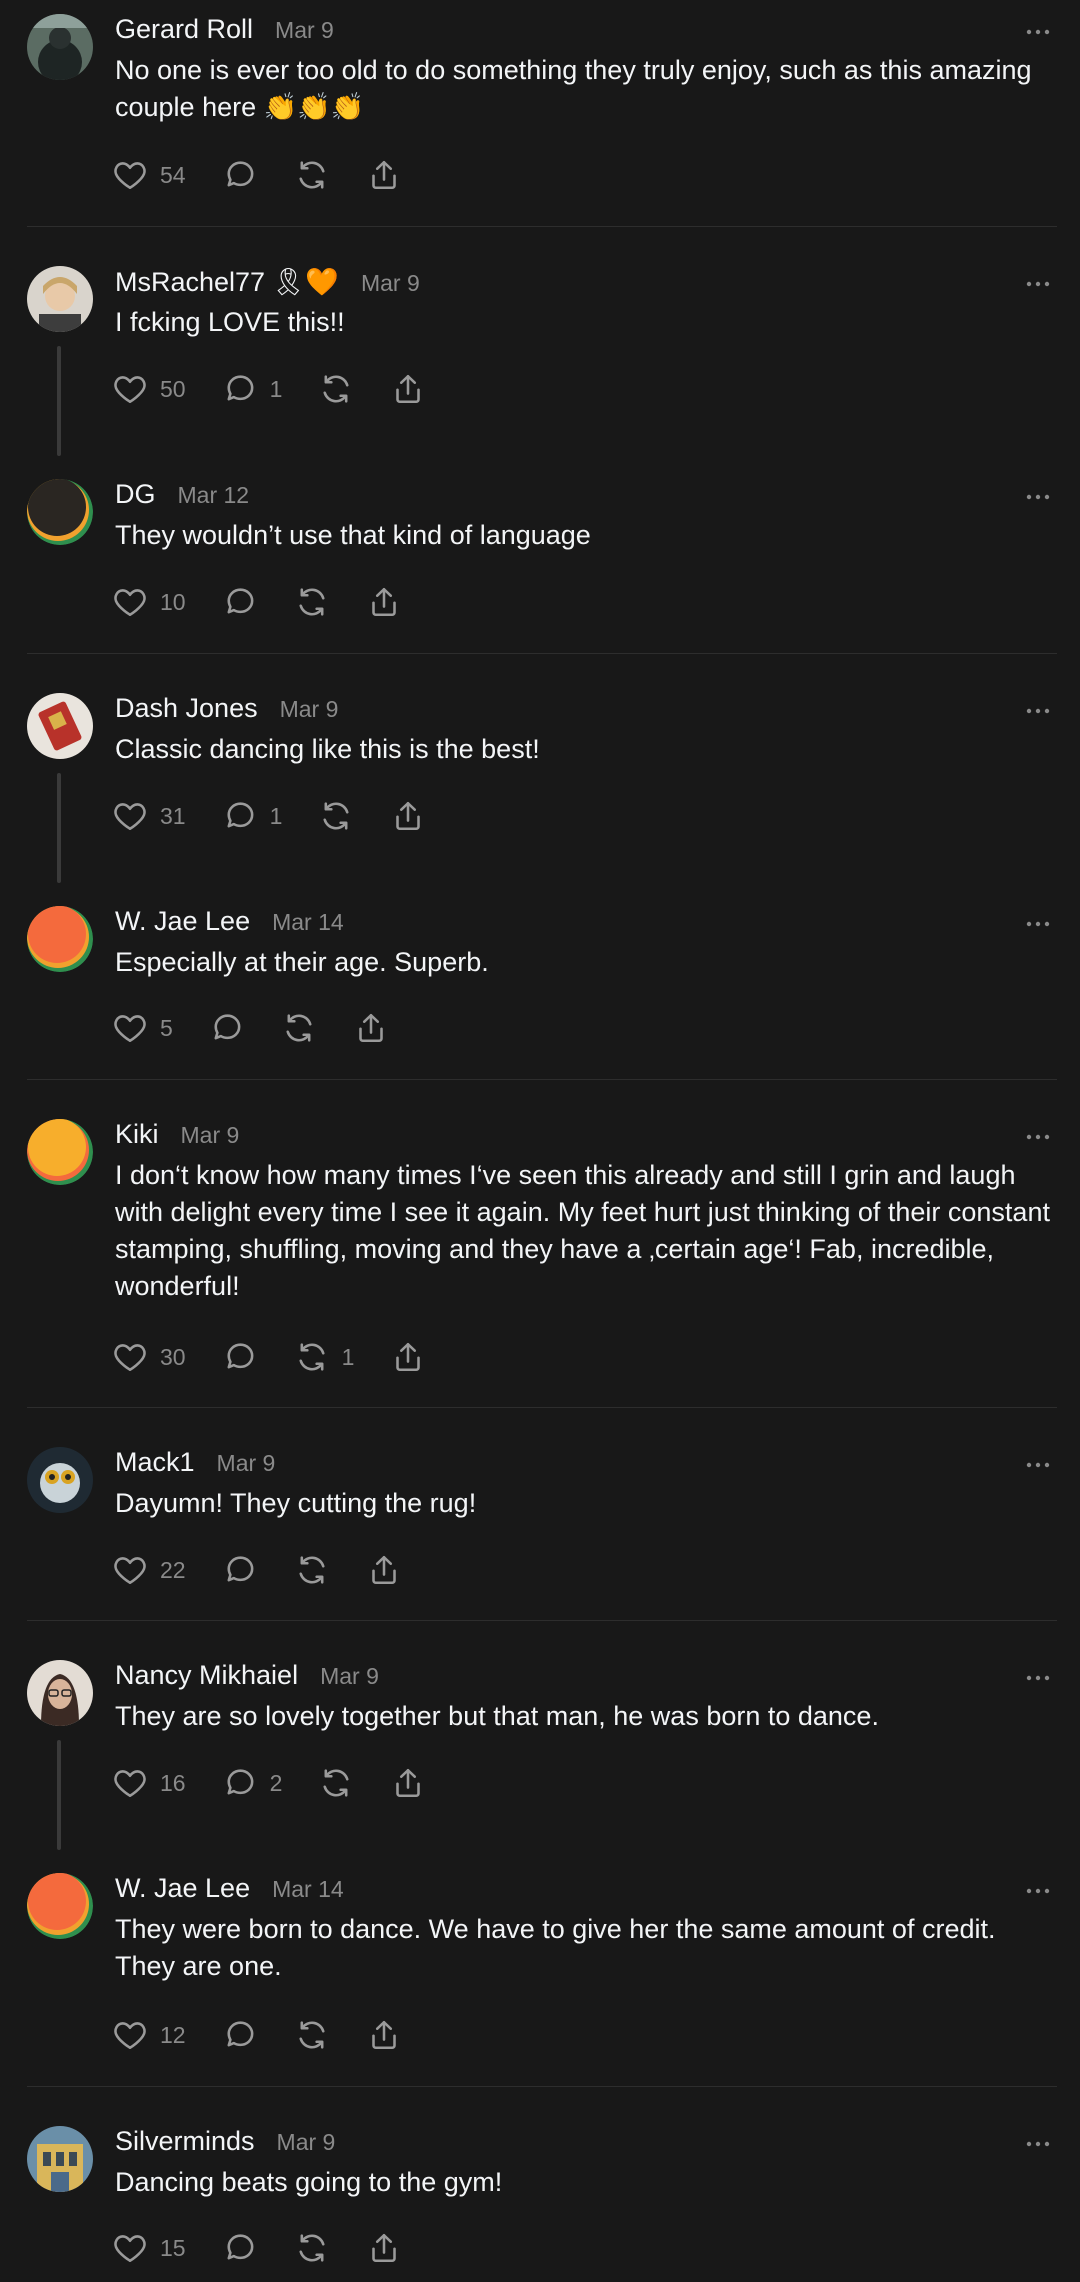 The width and height of the screenshot is (1080, 2282). I want to click on like-button: 10, so click(149, 602).